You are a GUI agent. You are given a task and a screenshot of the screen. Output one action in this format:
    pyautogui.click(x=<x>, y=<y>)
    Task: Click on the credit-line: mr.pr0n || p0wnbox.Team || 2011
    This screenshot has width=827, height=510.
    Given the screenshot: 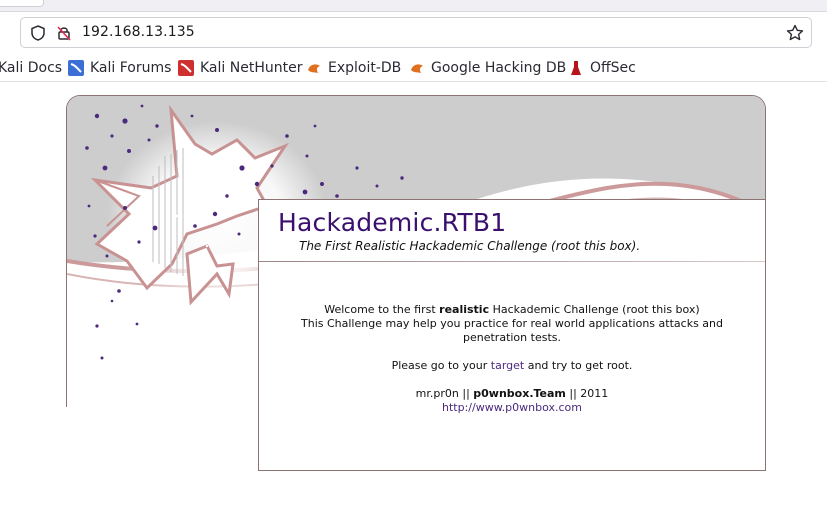 What is the action you would take?
    pyautogui.click(x=512, y=394)
    